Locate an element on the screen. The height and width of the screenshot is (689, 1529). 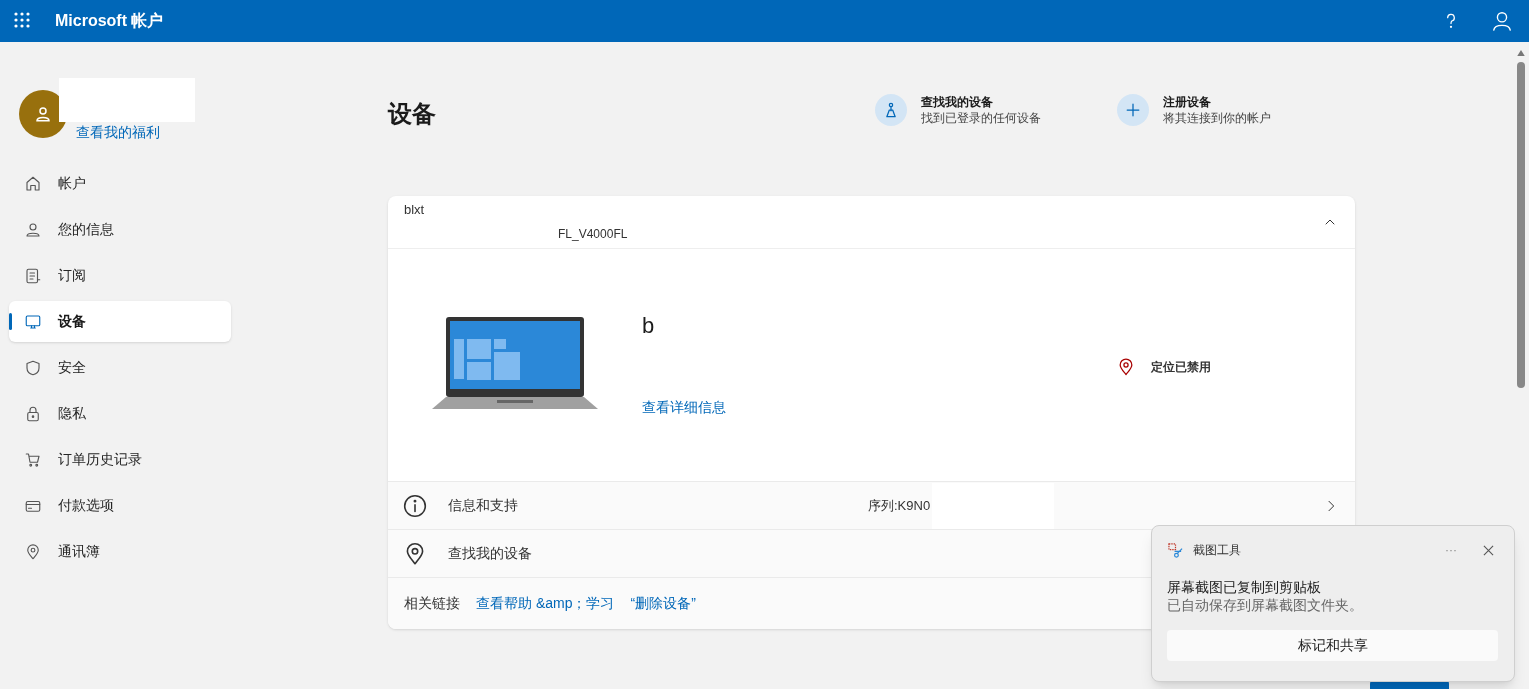
related-links-label: 相关链接 is located at coordinates (432, 603).